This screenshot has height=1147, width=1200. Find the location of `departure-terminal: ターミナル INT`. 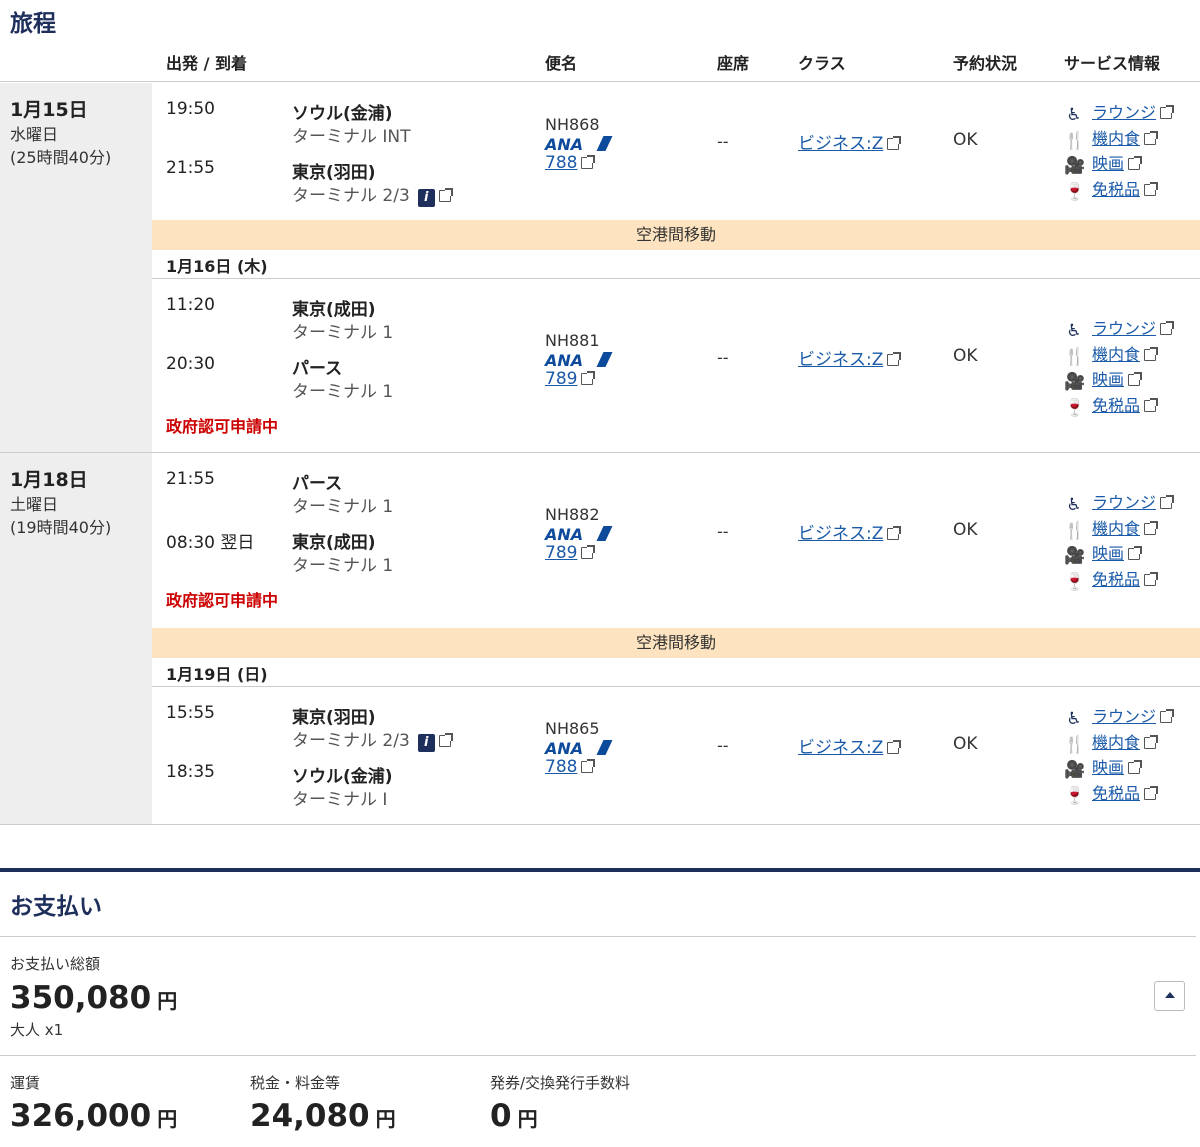

departure-terminal: ターミナル INT is located at coordinates (351, 137).